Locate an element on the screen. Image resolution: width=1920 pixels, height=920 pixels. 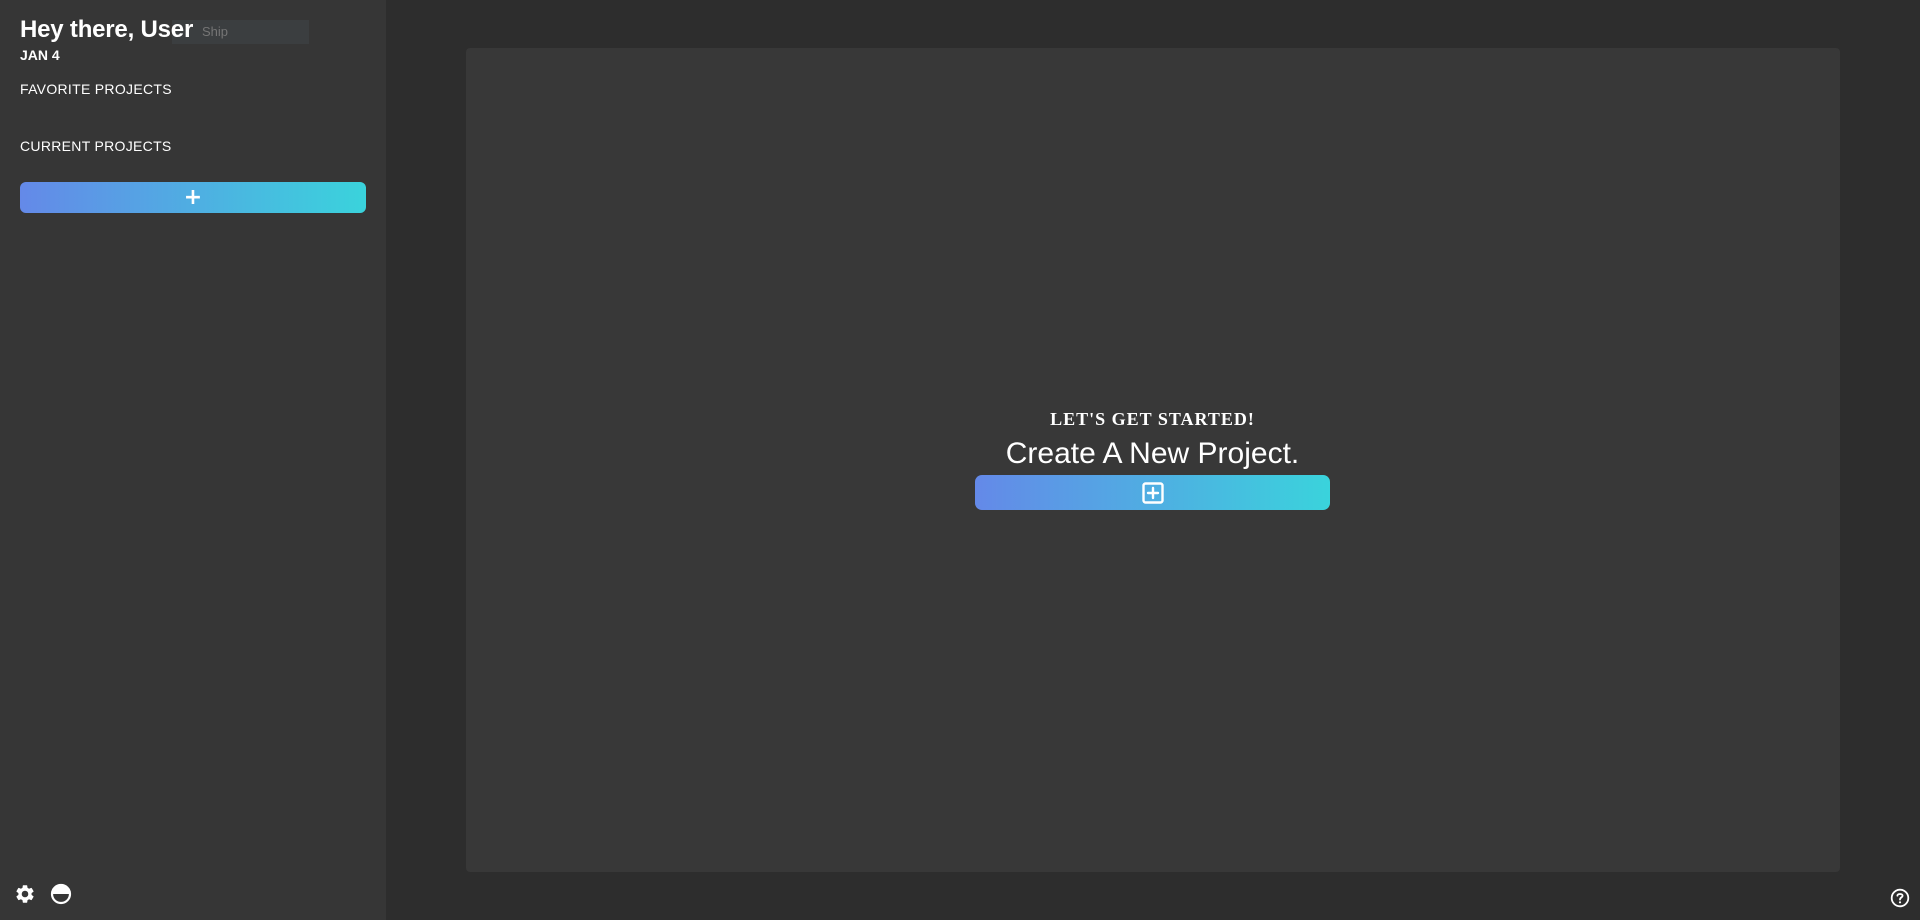
plus-square-icon is located at coordinates (1152, 492).